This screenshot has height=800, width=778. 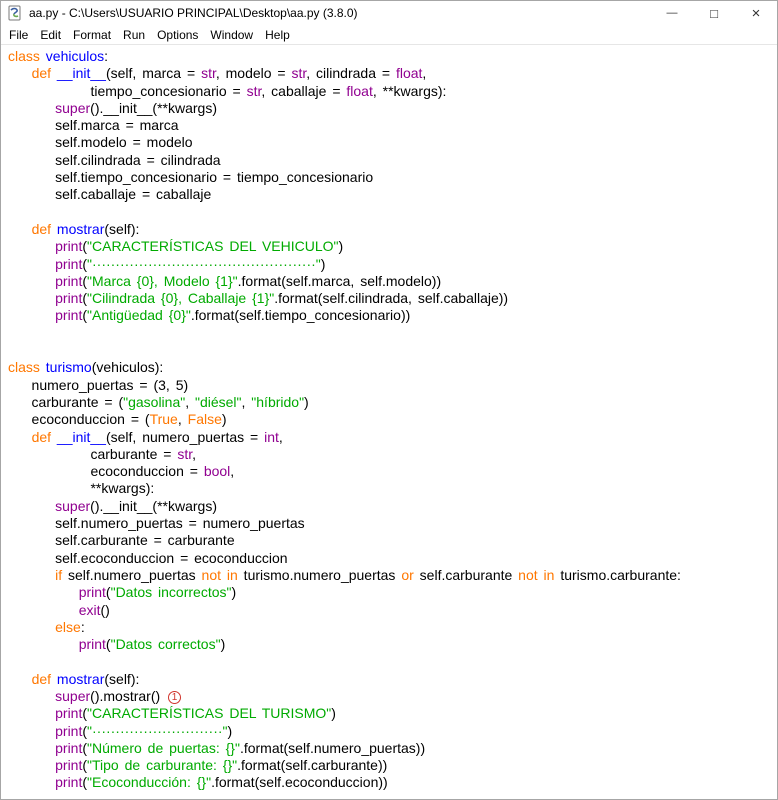 I want to click on code-token: .format(self.marca, self.modelo)), so click(x=339, y=280).